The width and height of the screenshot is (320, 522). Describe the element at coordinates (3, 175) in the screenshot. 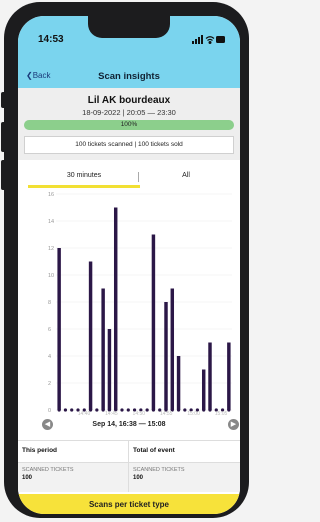

I see `volume-down-button` at that location.